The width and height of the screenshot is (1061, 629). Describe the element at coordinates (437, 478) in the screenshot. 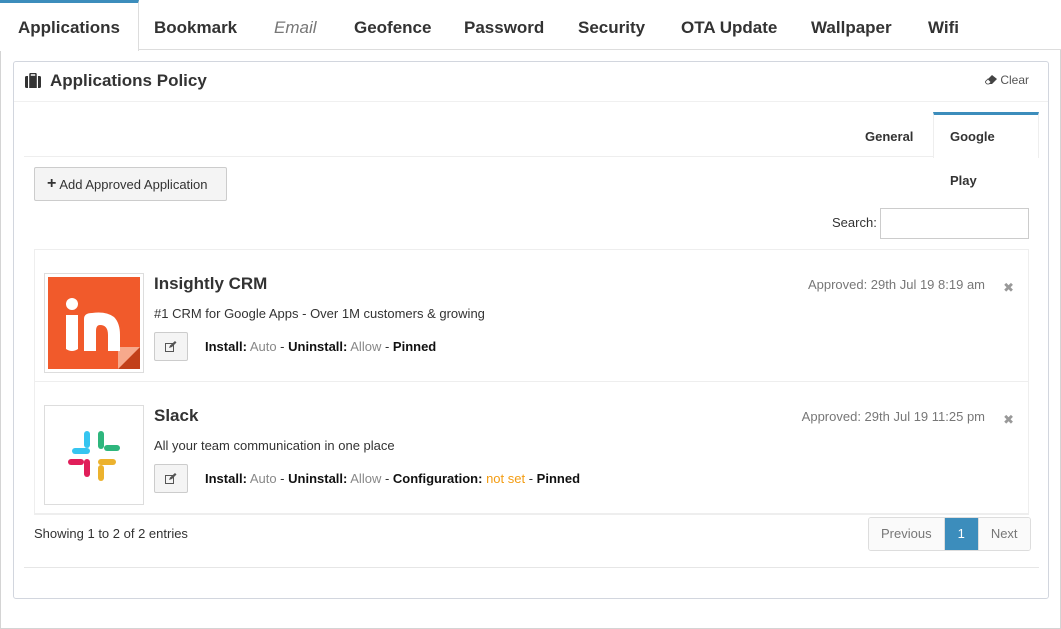

I see `configuration-label: Configuration:` at that location.